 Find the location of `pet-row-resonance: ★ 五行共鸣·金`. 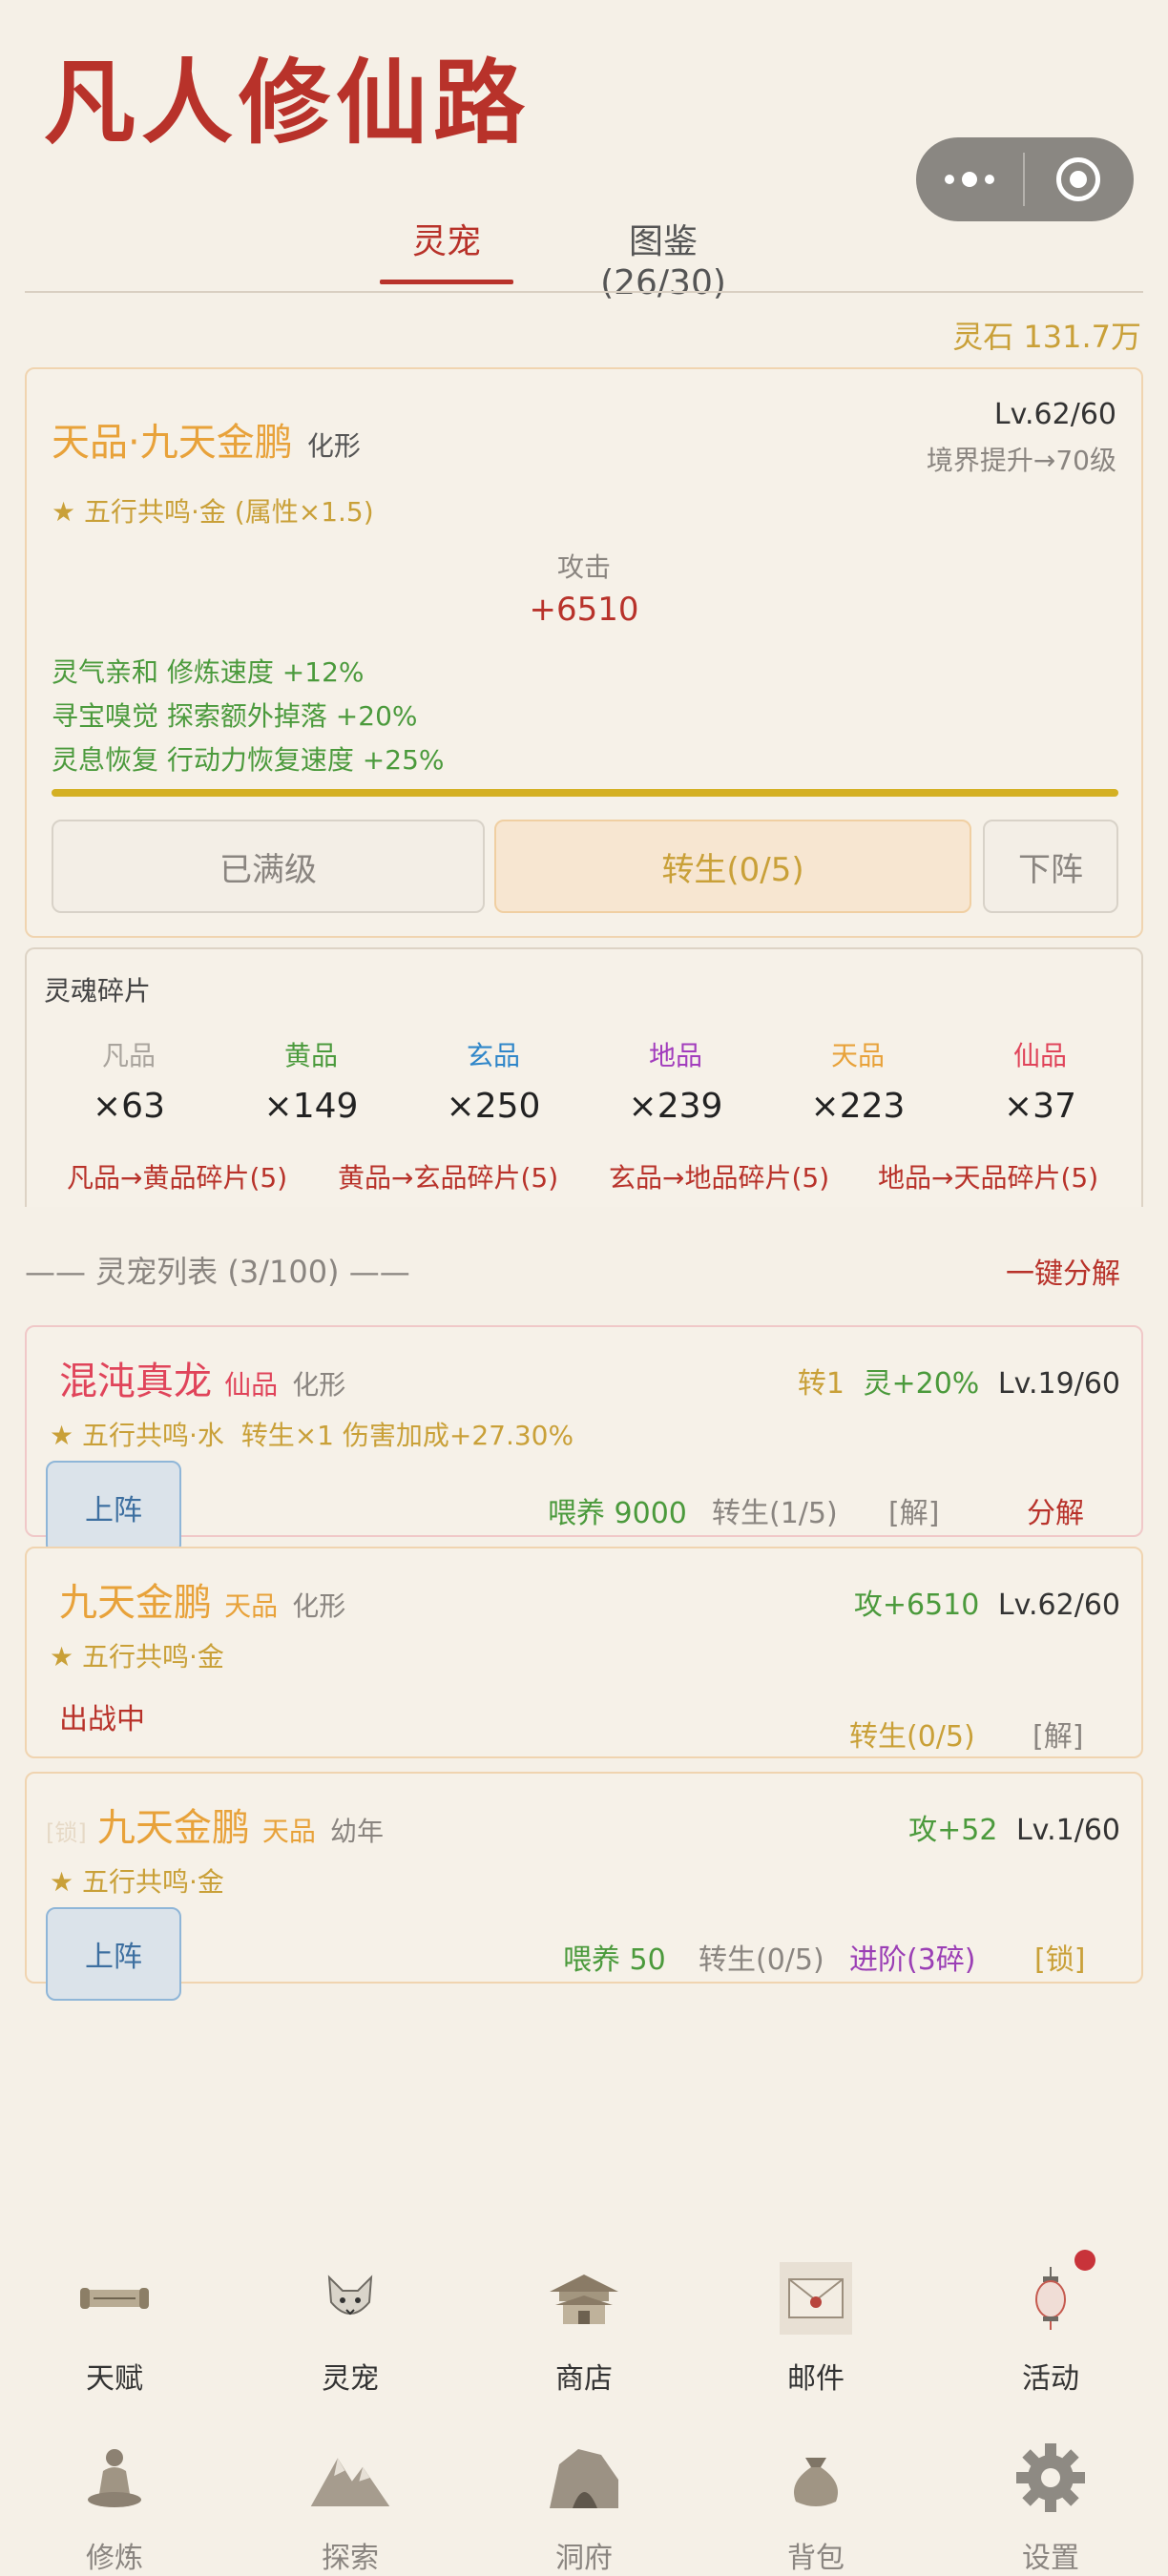

pet-row-resonance: ★ 五行共鸣·金 is located at coordinates (137, 1656).